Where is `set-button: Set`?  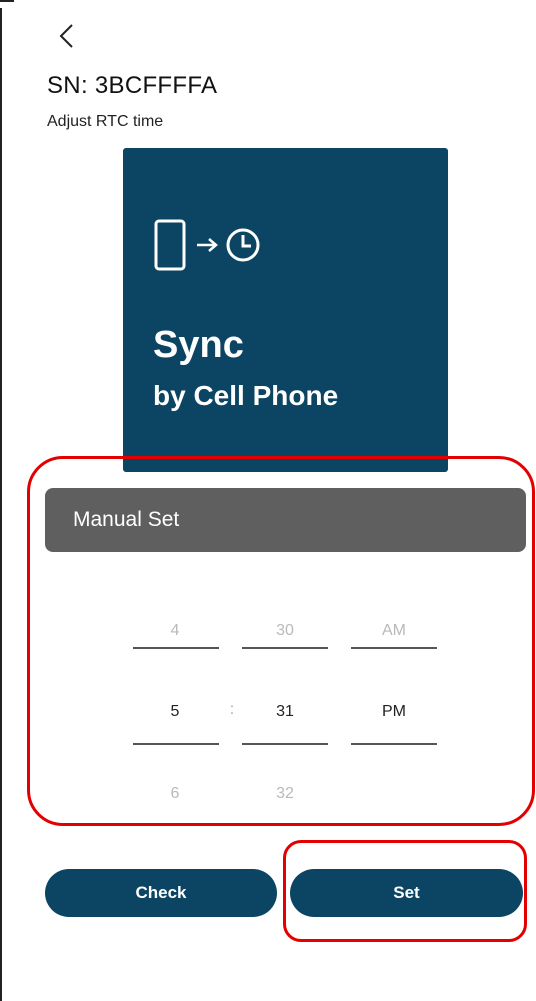 set-button: Set is located at coordinates (406, 893).